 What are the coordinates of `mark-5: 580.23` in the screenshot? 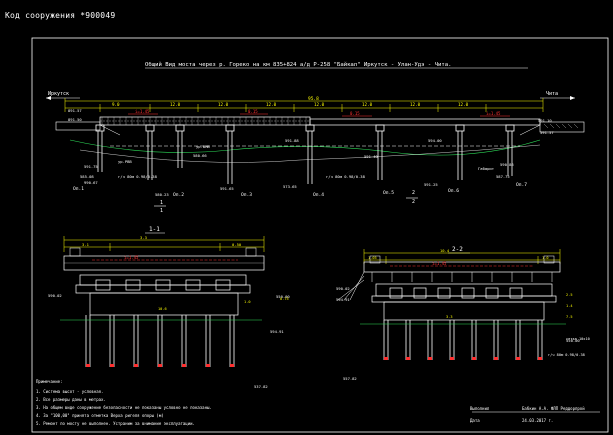 It's located at (162, 194).